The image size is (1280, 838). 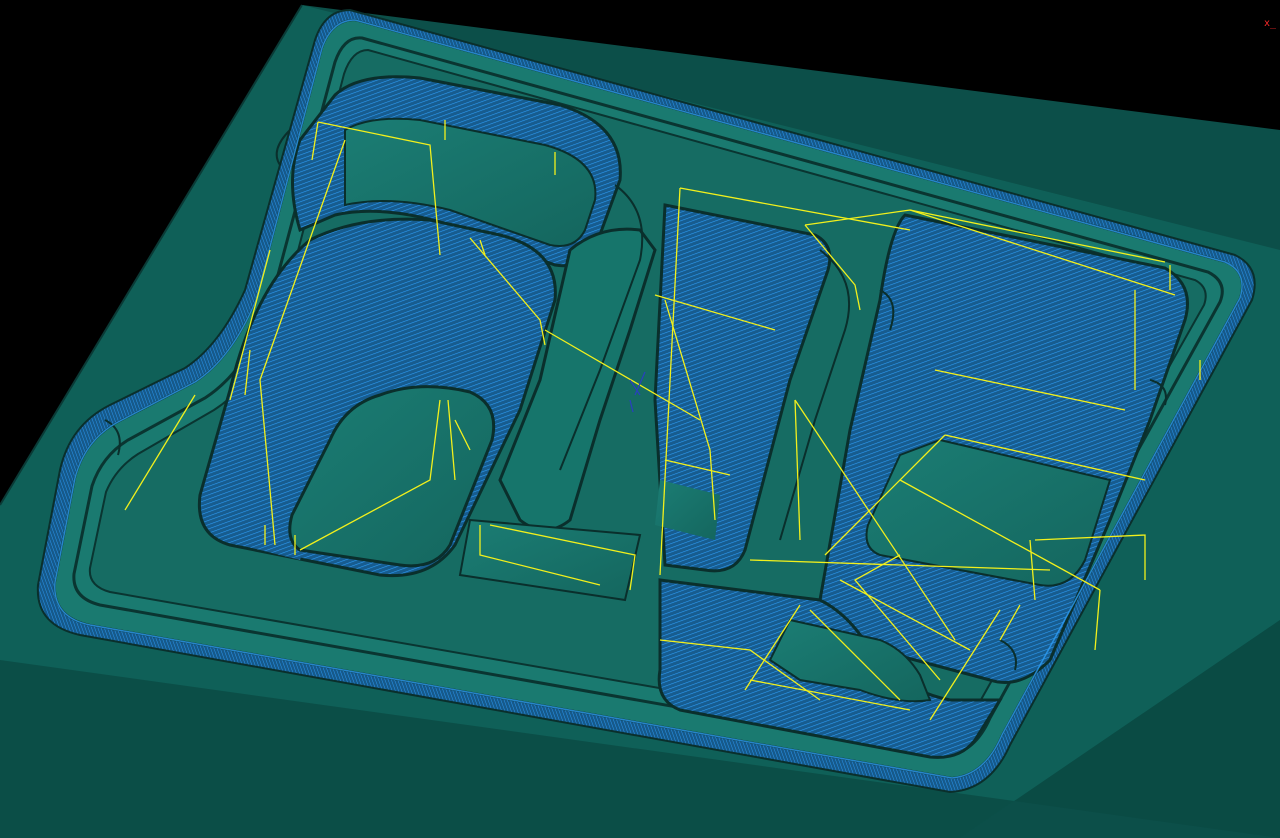 What do you see at coordinates (1269, 23) in the screenshot?
I see `axis-indicator-label: x_` at bounding box center [1269, 23].